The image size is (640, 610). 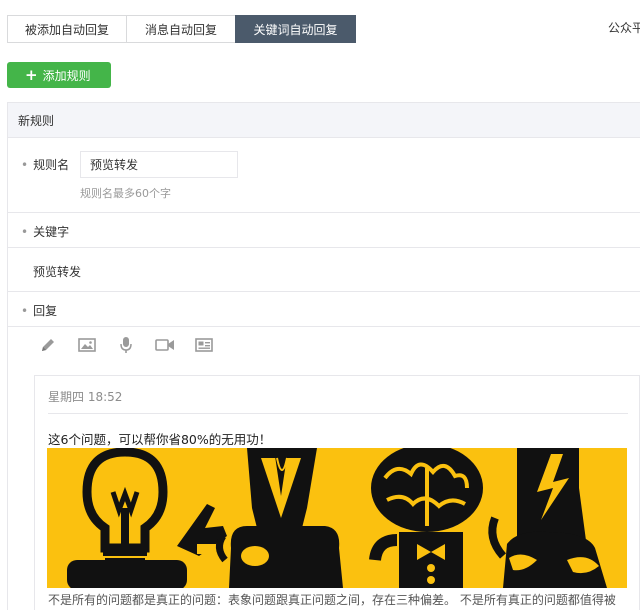 I want to click on rule-name-label-row: • 规则名, so click(x=45, y=164).